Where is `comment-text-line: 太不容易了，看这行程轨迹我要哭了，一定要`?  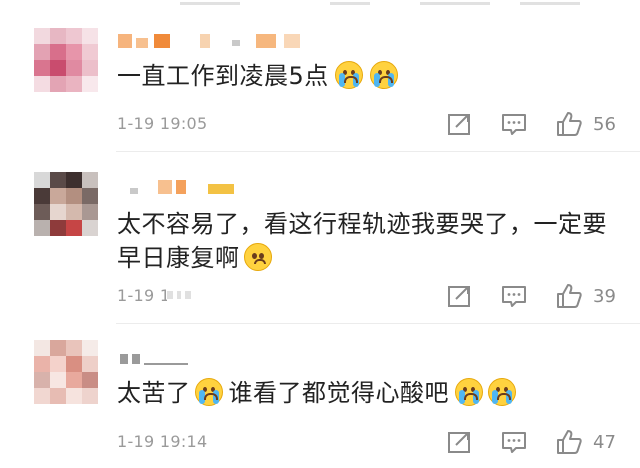 comment-text-line: 太不容易了，看这行程轨迹我要哭了，一定要 is located at coordinates (362, 224).